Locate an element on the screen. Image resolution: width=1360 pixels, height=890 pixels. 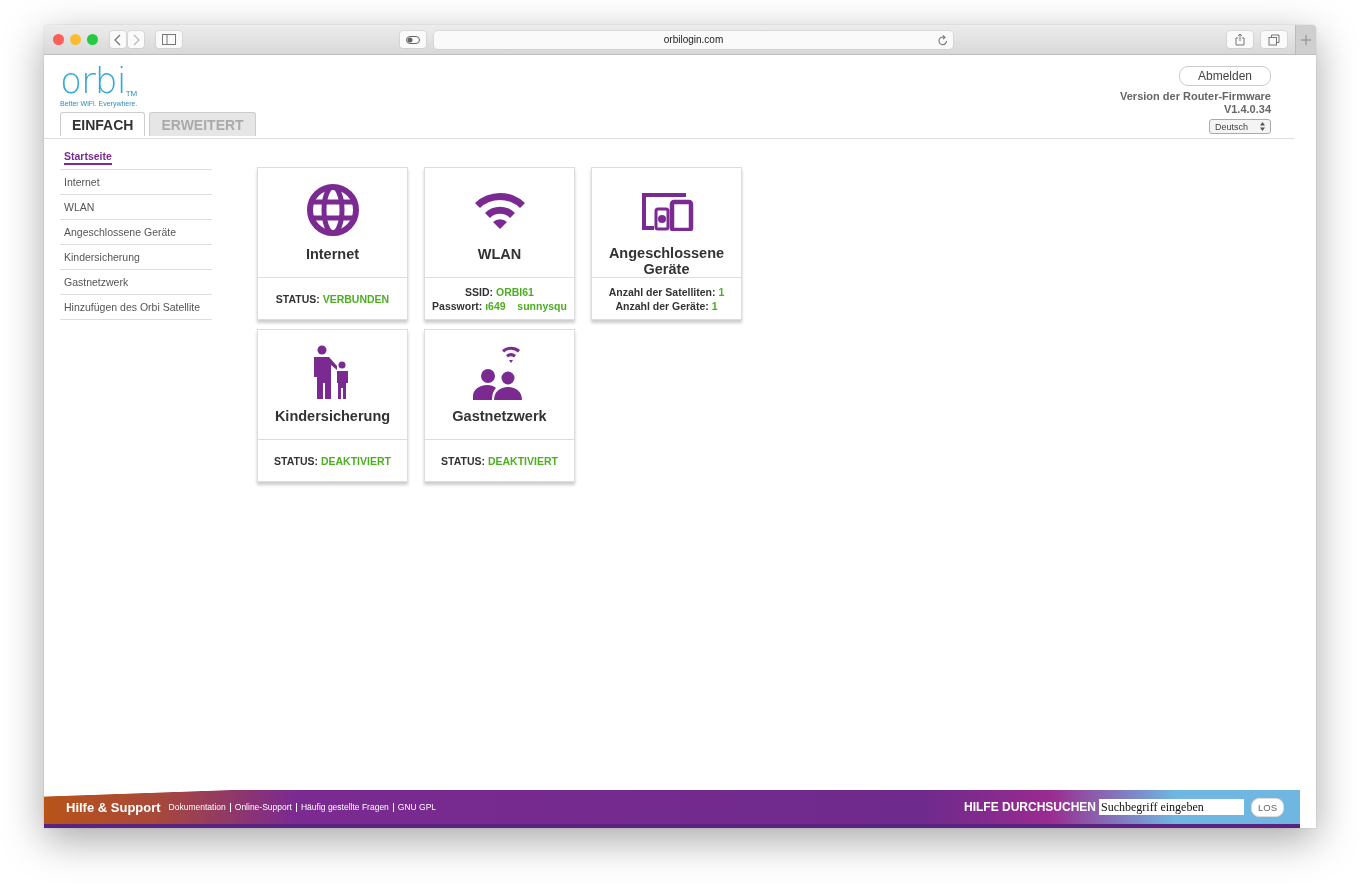
tile-title: Internet is located at coordinates (332, 254).